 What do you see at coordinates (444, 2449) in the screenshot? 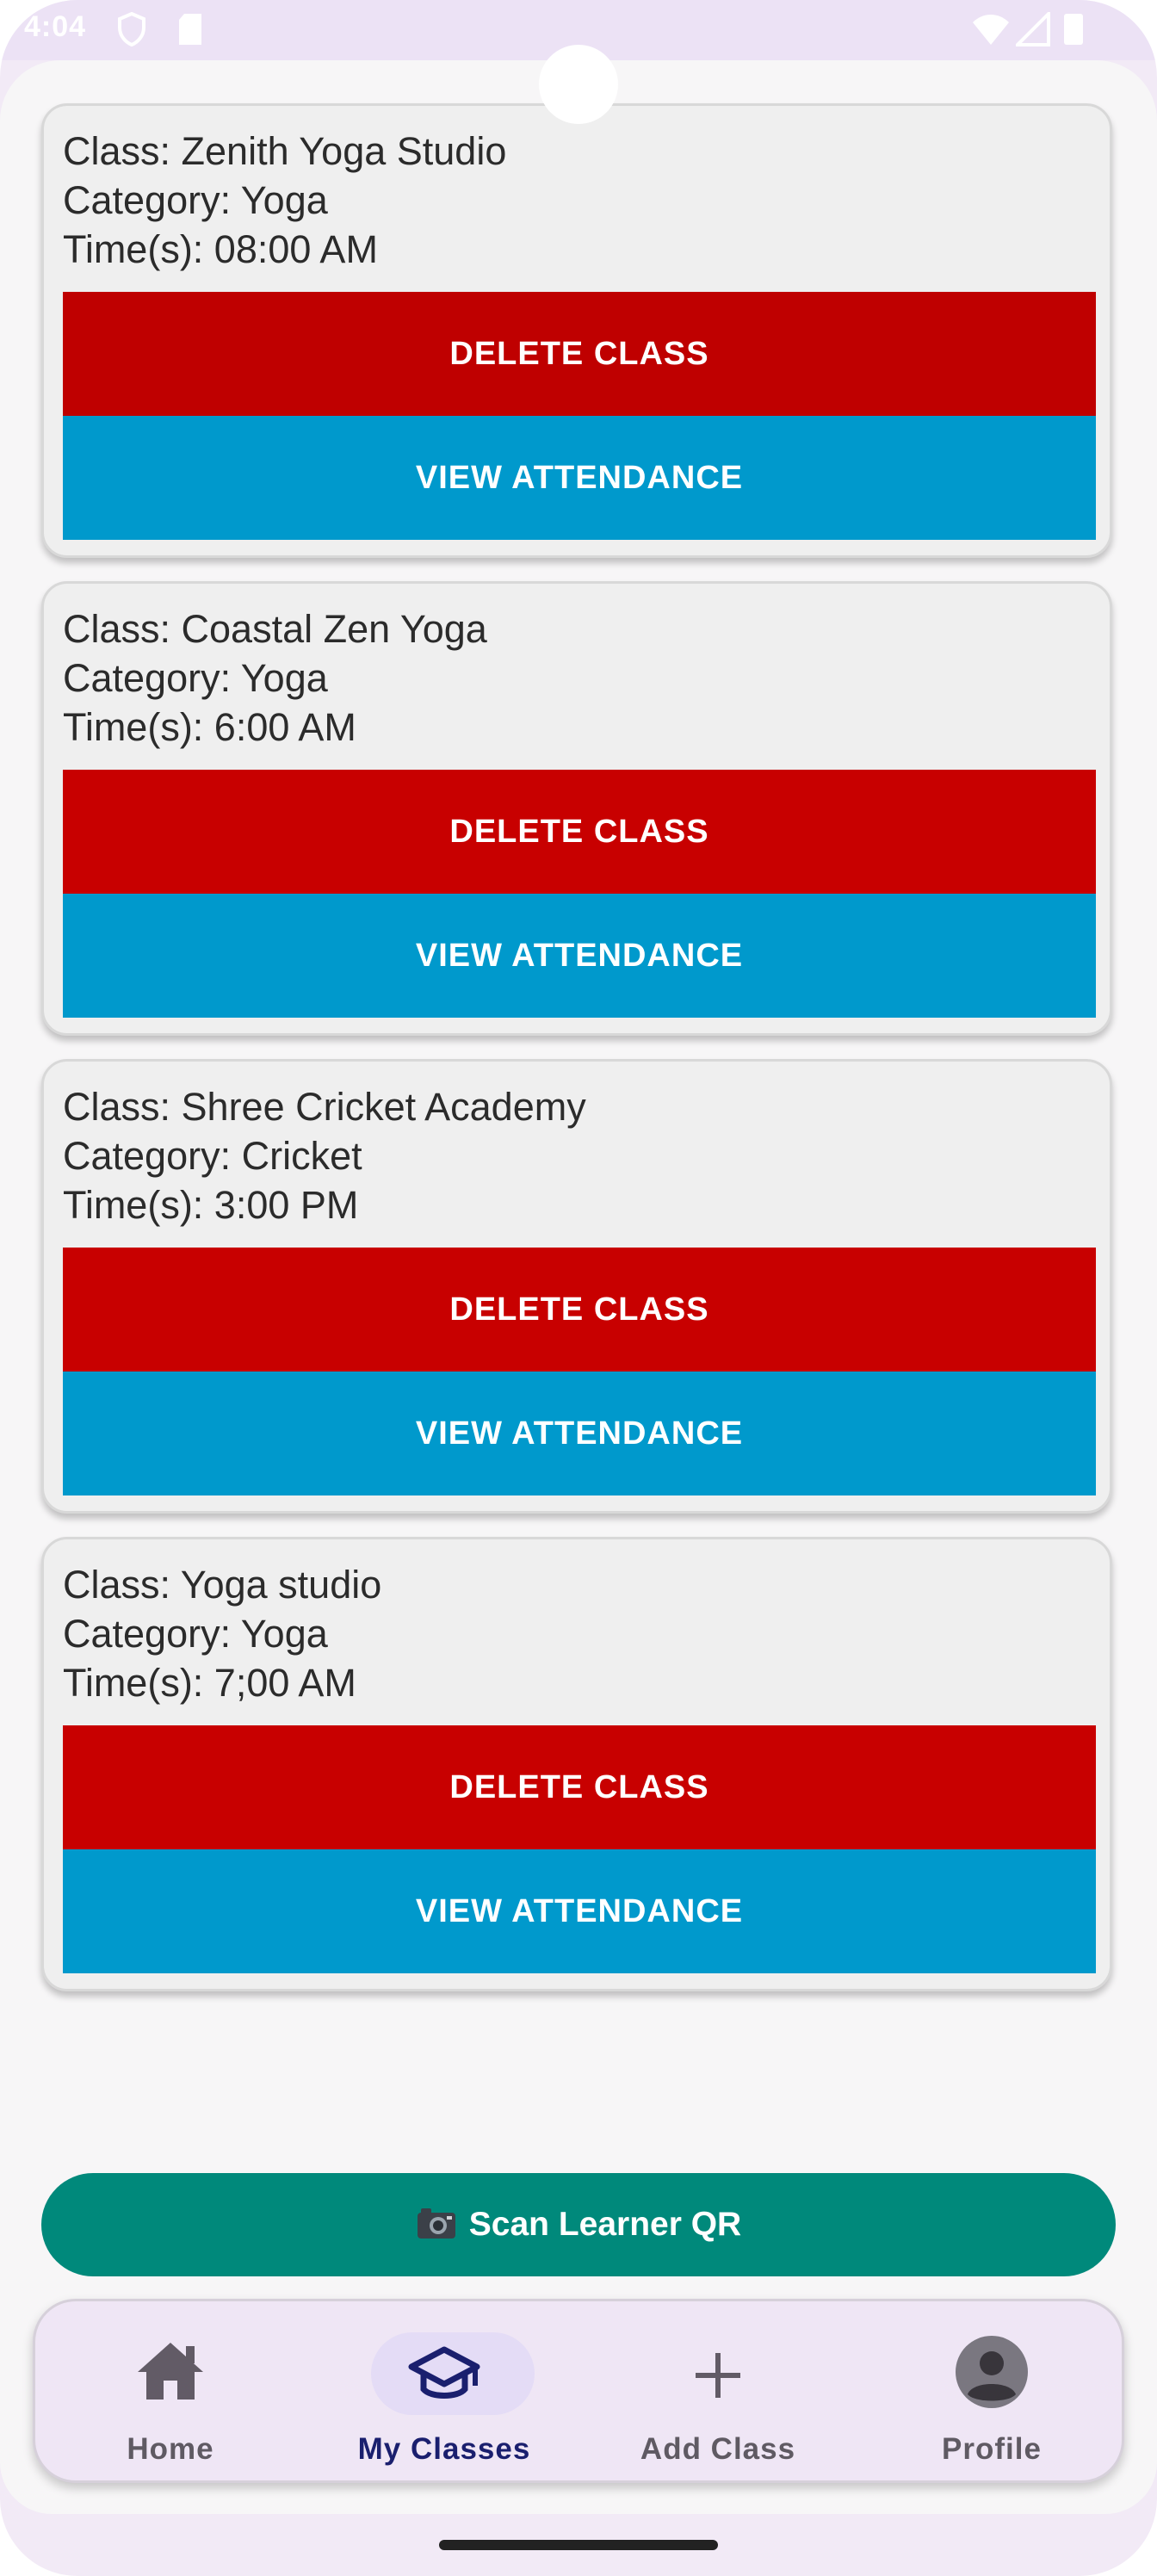
I see `nav-label-my-classes: My Classes` at bounding box center [444, 2449].